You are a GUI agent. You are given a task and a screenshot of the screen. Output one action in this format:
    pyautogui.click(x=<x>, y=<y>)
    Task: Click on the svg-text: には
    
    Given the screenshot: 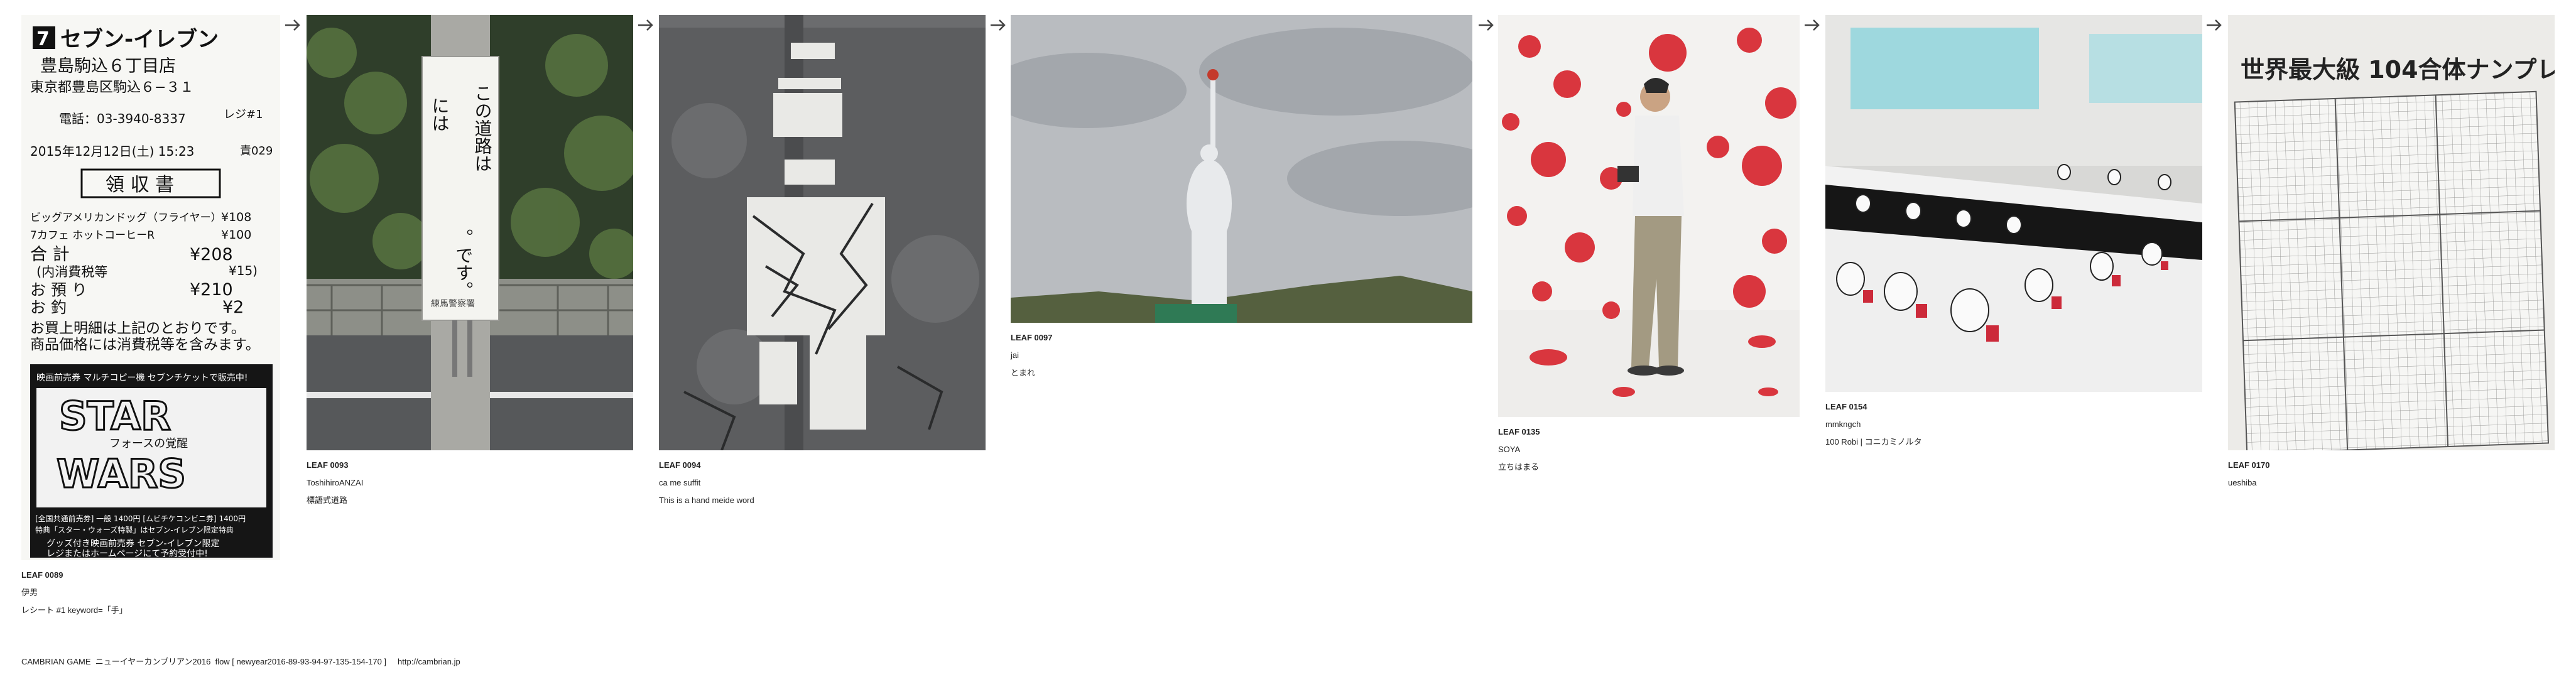 What is the action you would take?
    pyautogui.click(x=440, y=114)
    